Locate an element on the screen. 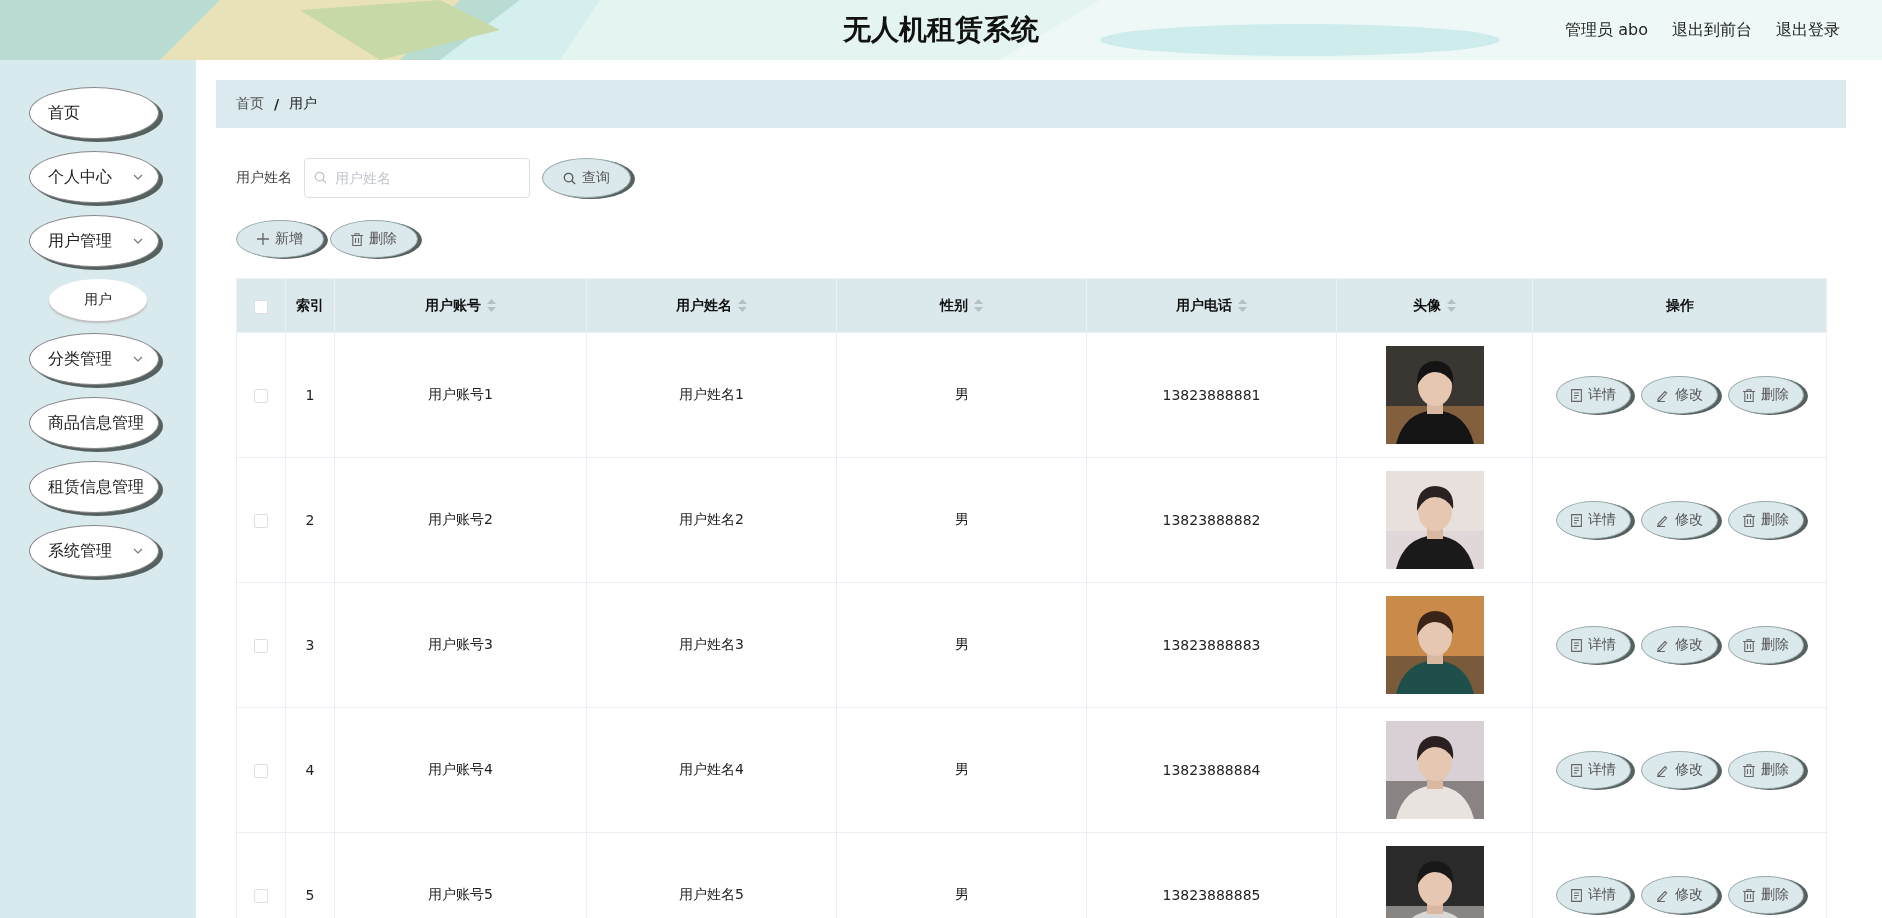  table-cell: 13823888883 is located at coordinates (1211, 645).